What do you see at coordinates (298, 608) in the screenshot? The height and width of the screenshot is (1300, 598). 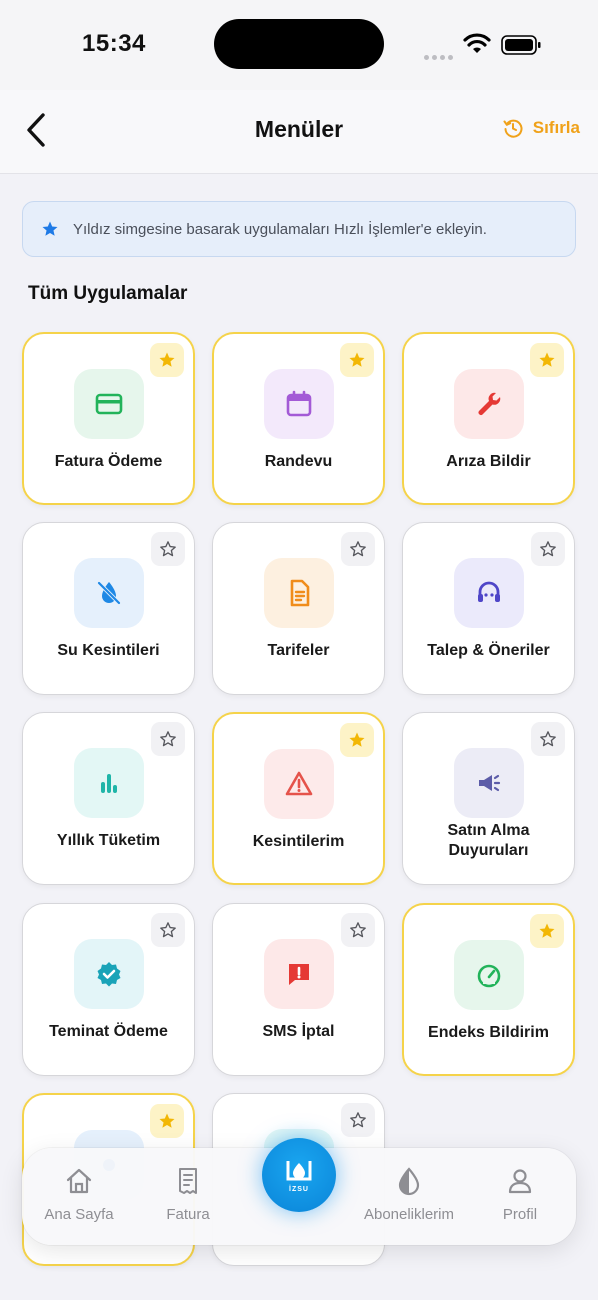 I see `app-card: Tarifeler` at bounding box center [298, 608].